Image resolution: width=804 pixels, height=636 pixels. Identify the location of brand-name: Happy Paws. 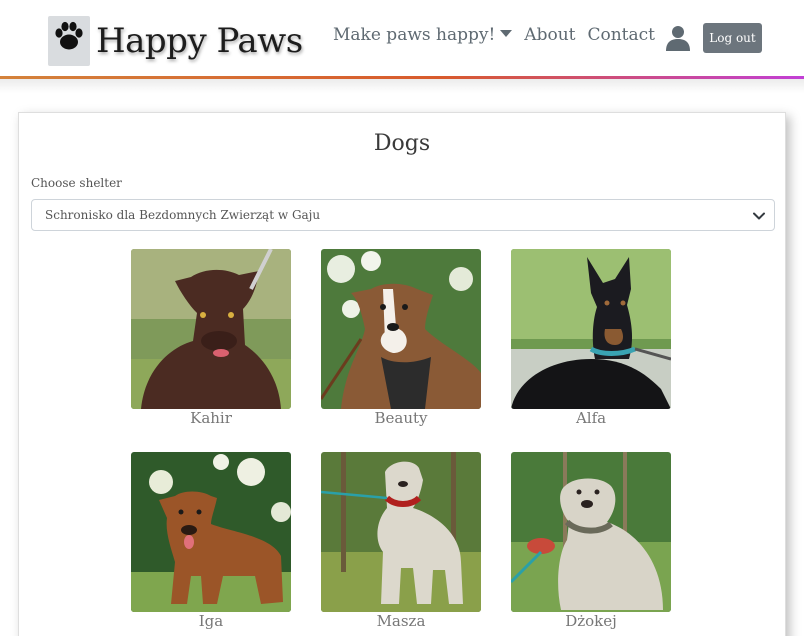
(199, 41).